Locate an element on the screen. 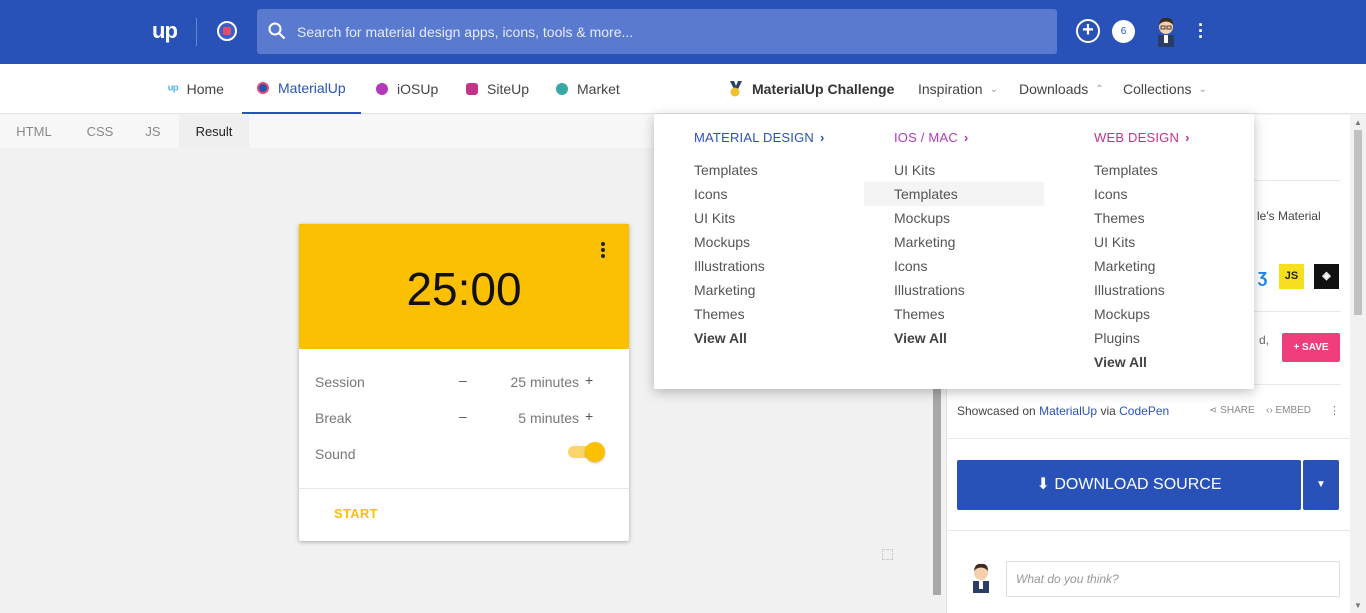 The height and width of the screenshot is (613, 1366). tab-js: JS is located at coordinates (153, 131).